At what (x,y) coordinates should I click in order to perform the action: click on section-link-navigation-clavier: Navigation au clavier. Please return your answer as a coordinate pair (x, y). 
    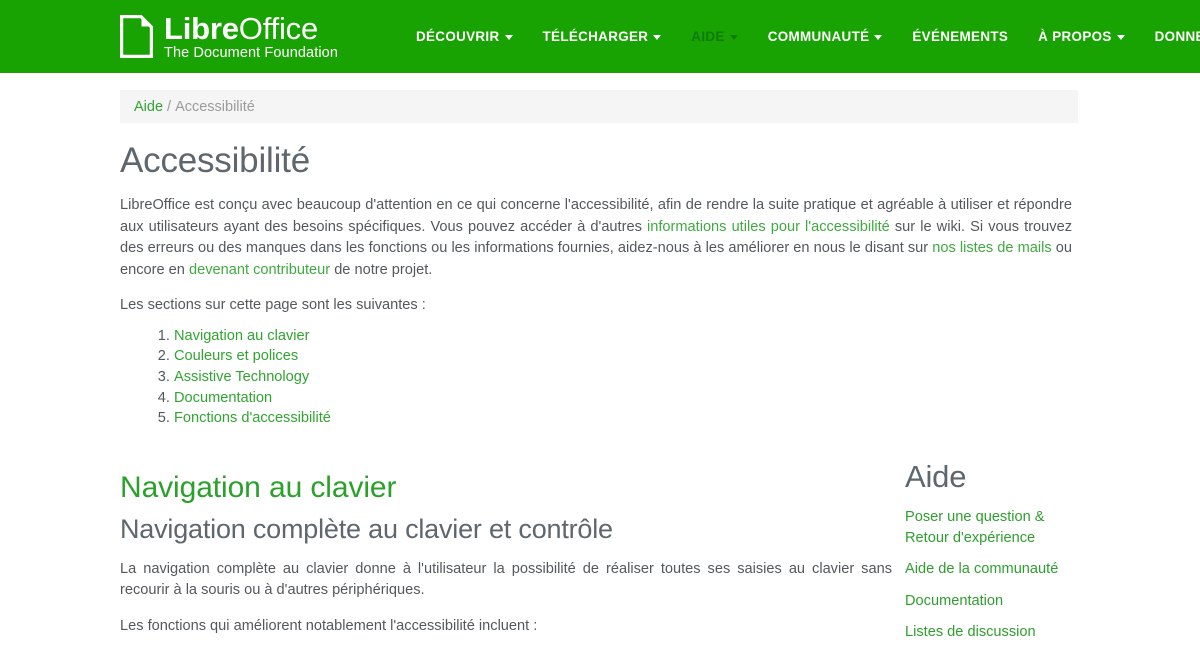
    Looking at the image, I should click on (241, 336).